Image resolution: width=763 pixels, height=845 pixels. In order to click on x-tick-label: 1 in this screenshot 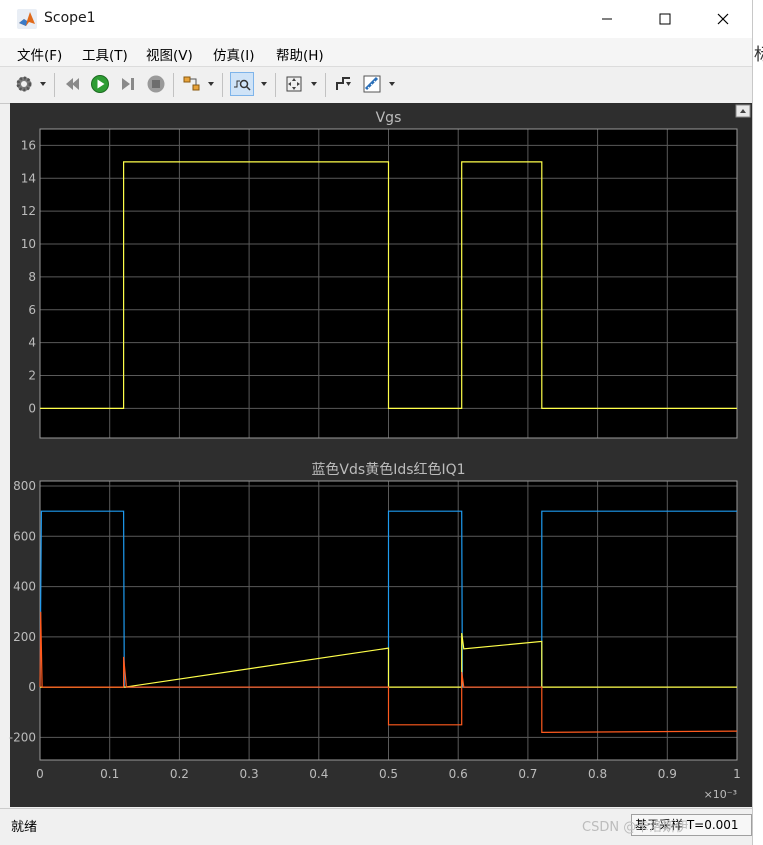, I will do `click(737, 774)`.